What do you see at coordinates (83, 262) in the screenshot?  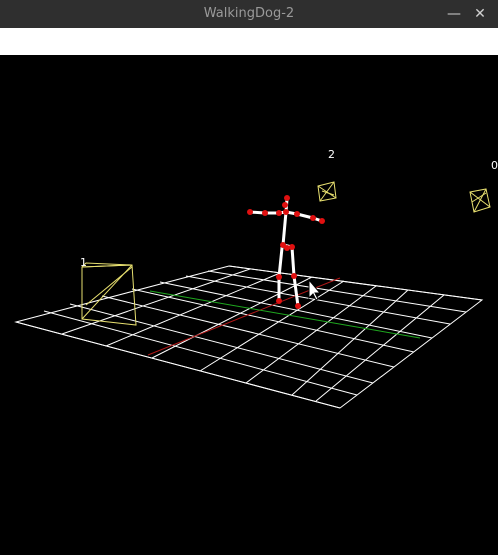 I see `camera-1-label: 1` at bounding box center [83, 262].